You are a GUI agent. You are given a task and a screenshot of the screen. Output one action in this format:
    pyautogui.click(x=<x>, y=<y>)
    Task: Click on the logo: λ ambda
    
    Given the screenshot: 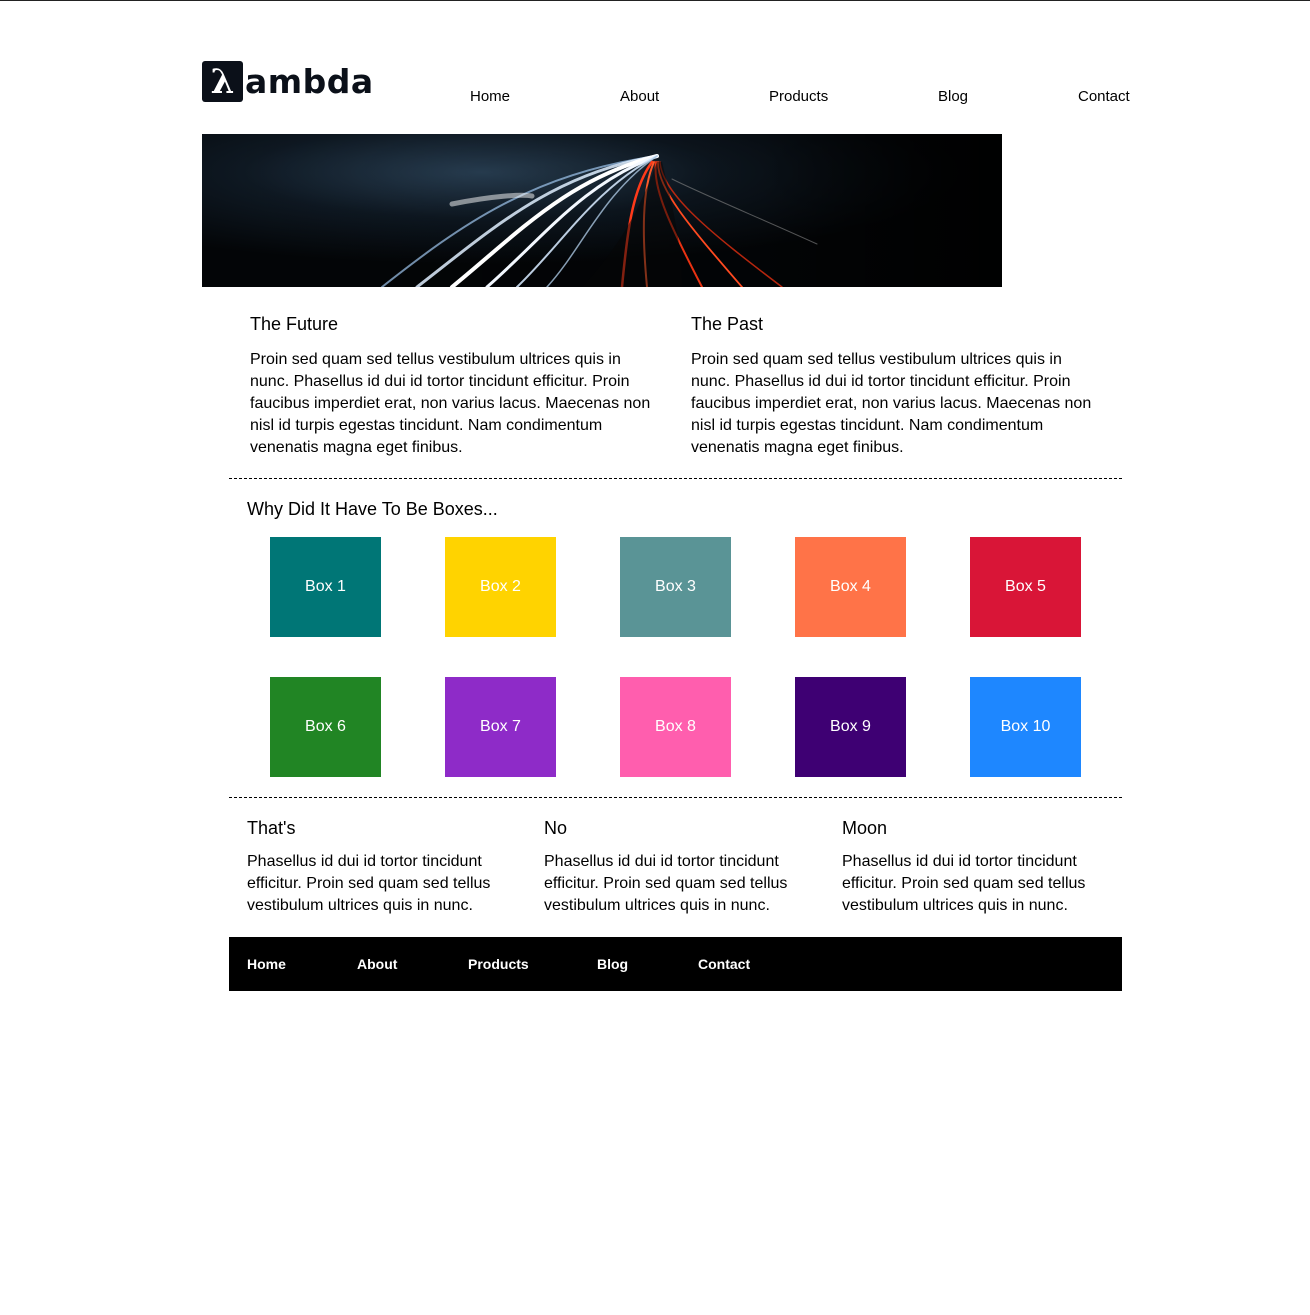 What is the action you would take?
    pyautogui.click(x=288, y=81)
    